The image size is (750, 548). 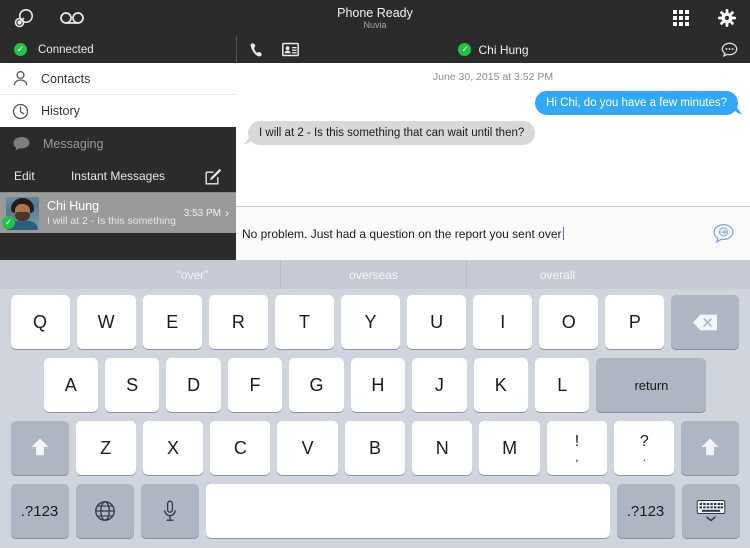 What do you see at coordinates (500, 385) in the screenshot?
I see `key-k: K` at bounding box center [500, 385].